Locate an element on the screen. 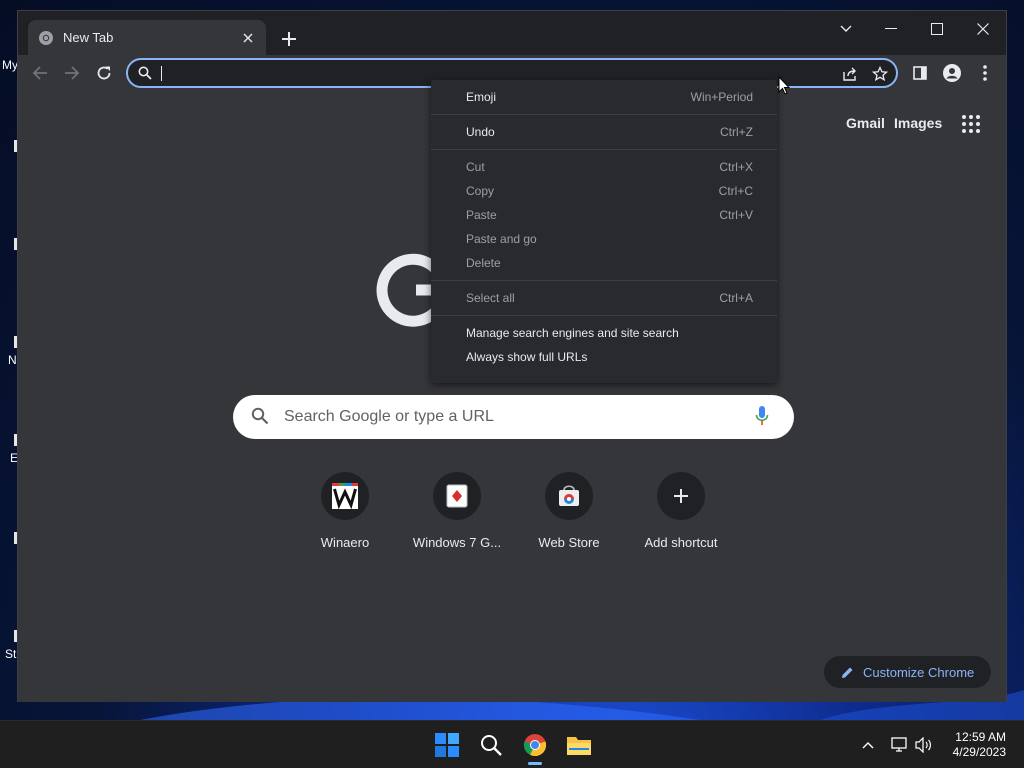 This screenshot has height=768, width=1024. close-window-button is located at coordinates (983, 29).